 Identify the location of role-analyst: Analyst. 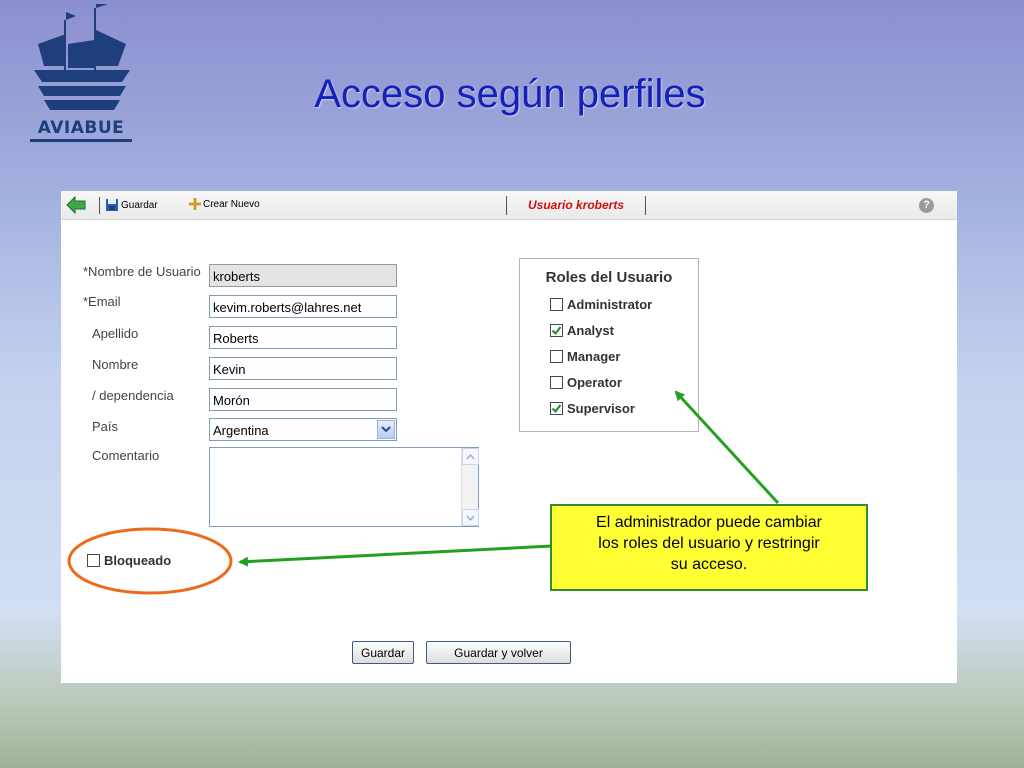
(582, 330).